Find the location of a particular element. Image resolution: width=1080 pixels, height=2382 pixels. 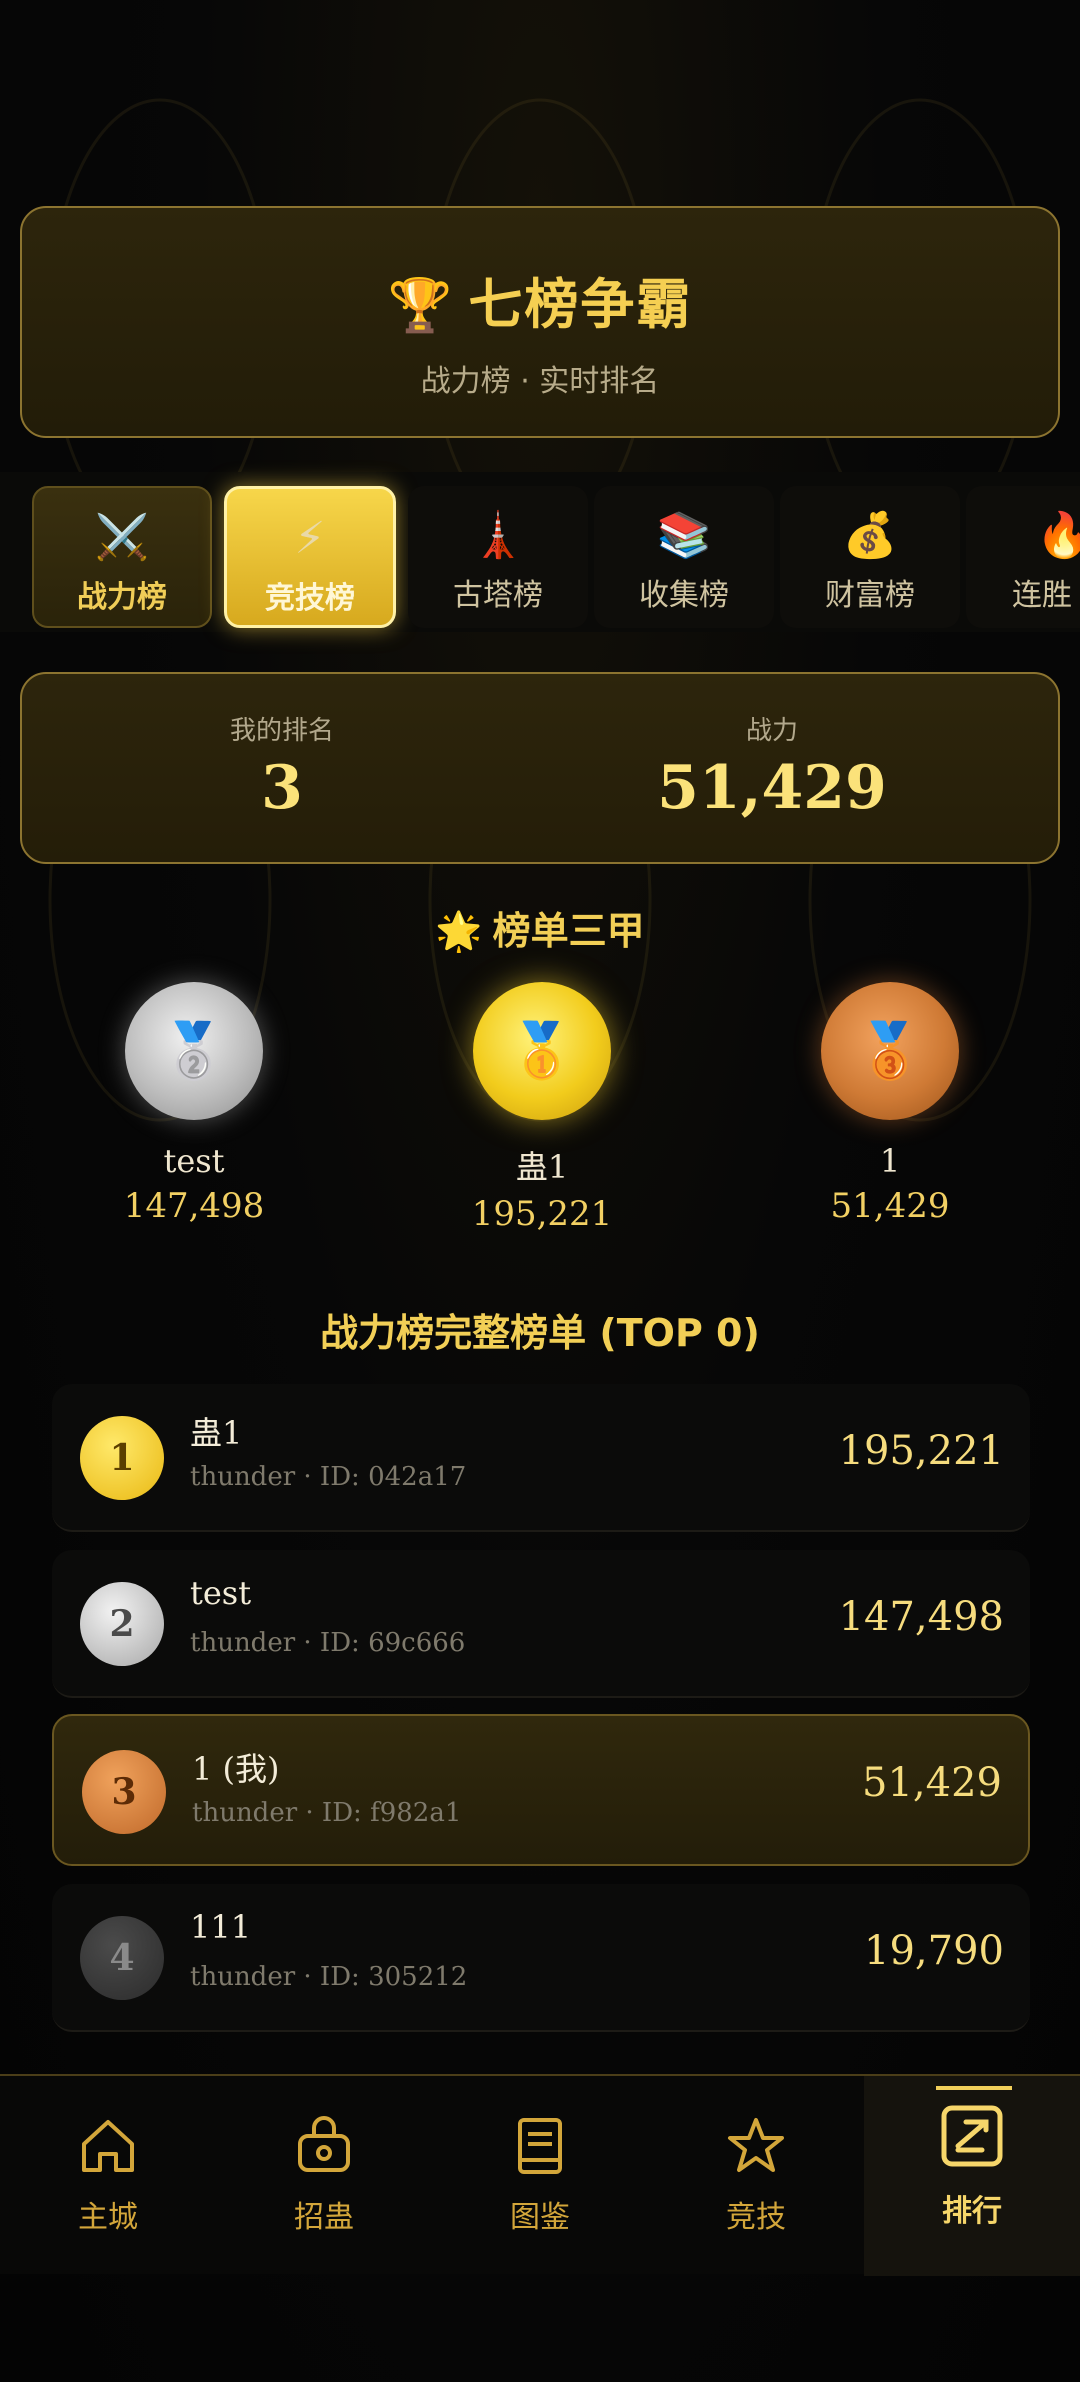

lightning-icon: ⚡ is located at coordinates (310, 538).